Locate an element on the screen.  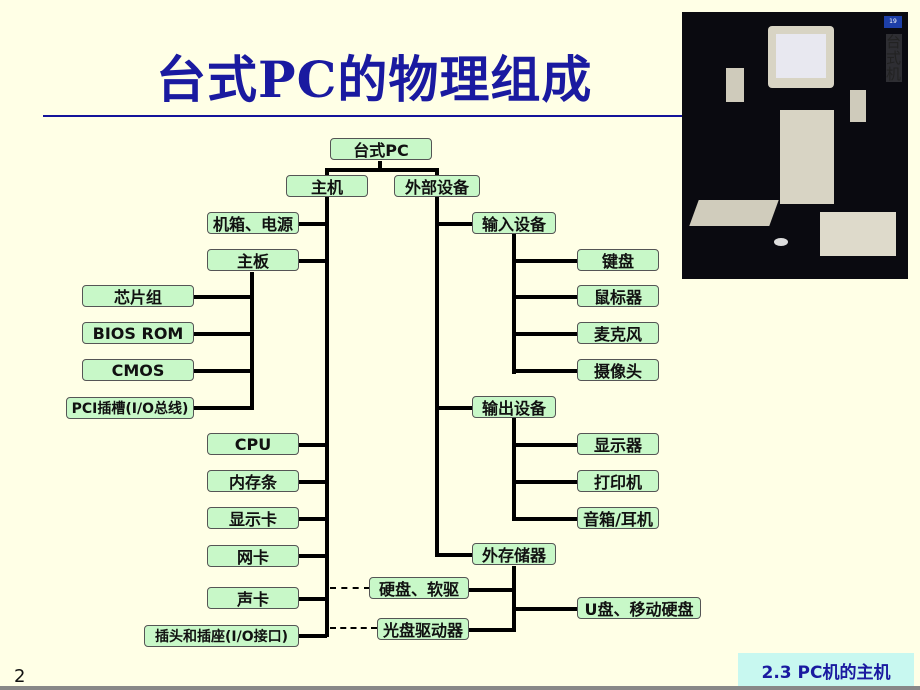
node-chipset: 芯片组 is located at coordinates (138, 296).